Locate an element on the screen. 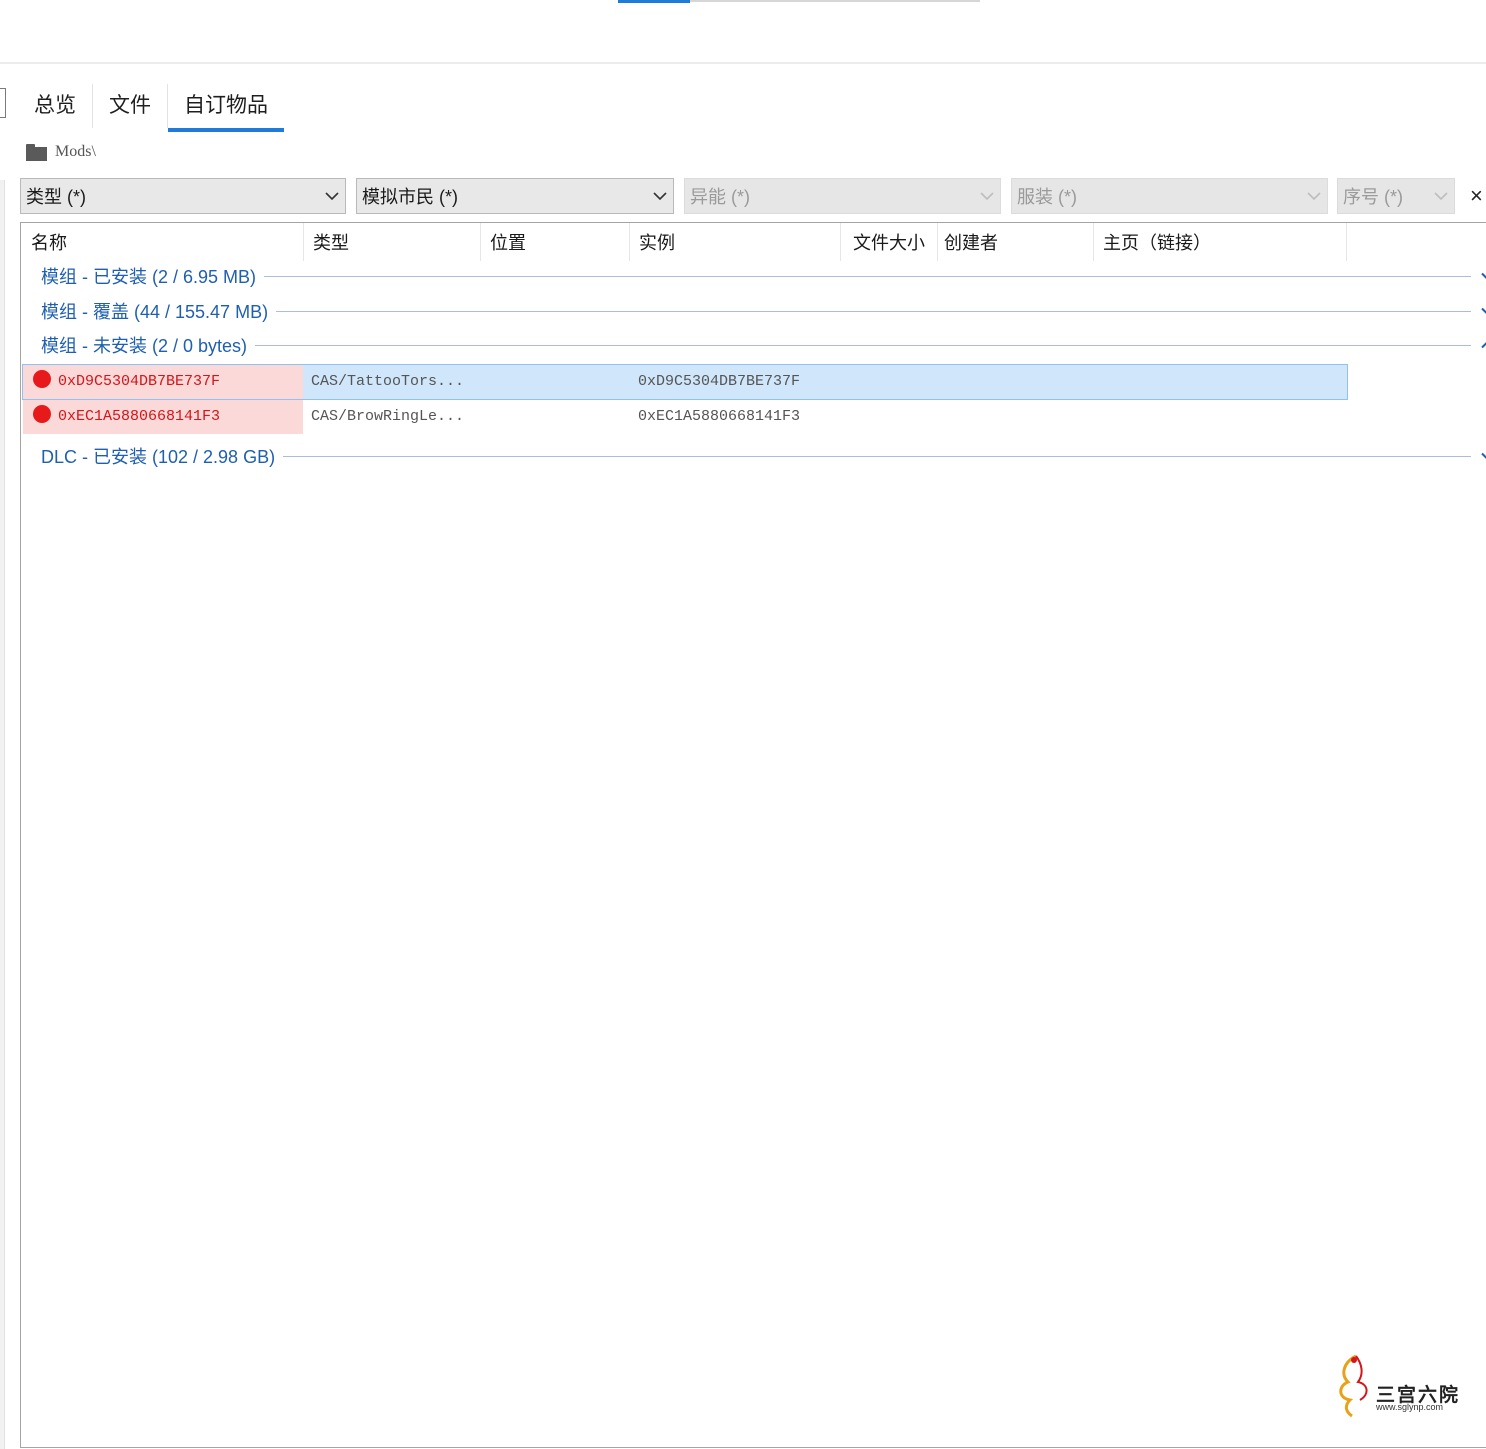 This screenshot has height=1449, width=1486. row-name: 0xD9C5304DB7BE737F is located at coordinates (139, 381).